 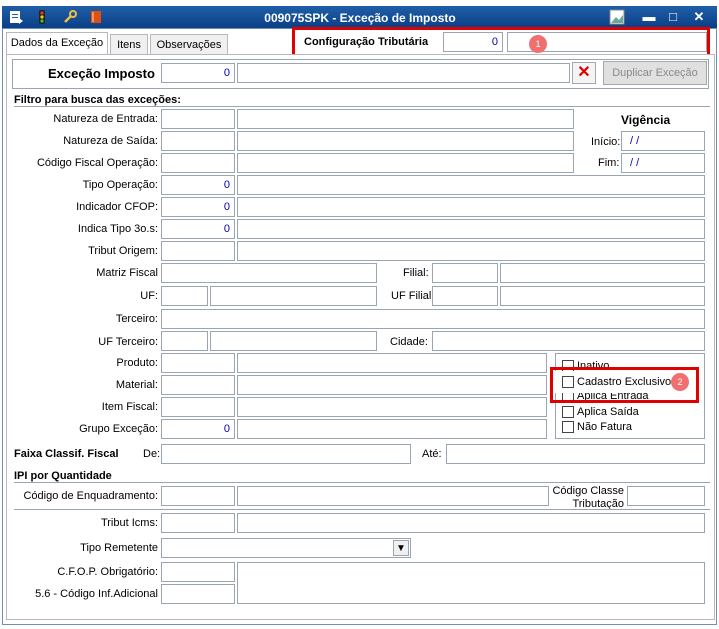 What do you see at coordinates (587, 498) in the screenshot?
I see `codigo-classe-label: Código Classe Tributação` at bounding box center [587, 498].